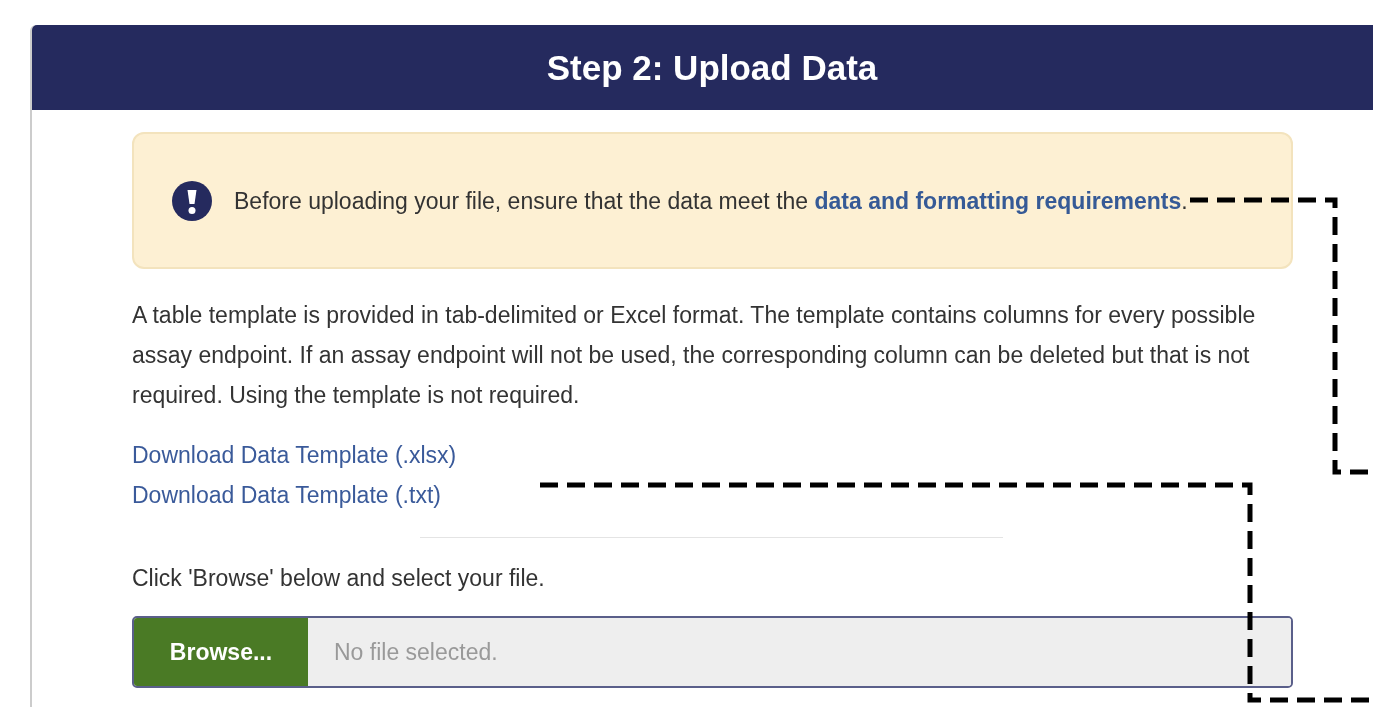 The height and width of the screenshot is (707, 1373). What do you see at coordinates (694, 355) in the screenshot?
I see `description-text: A table template is provided in tab-delimited or Excel format. The template contains columns for every possible assay endpoint. If an assay endpoint will not be used, the corresponding column can be deleted but that is not required. Using the template is not required.` at bounding box center [694, 355].